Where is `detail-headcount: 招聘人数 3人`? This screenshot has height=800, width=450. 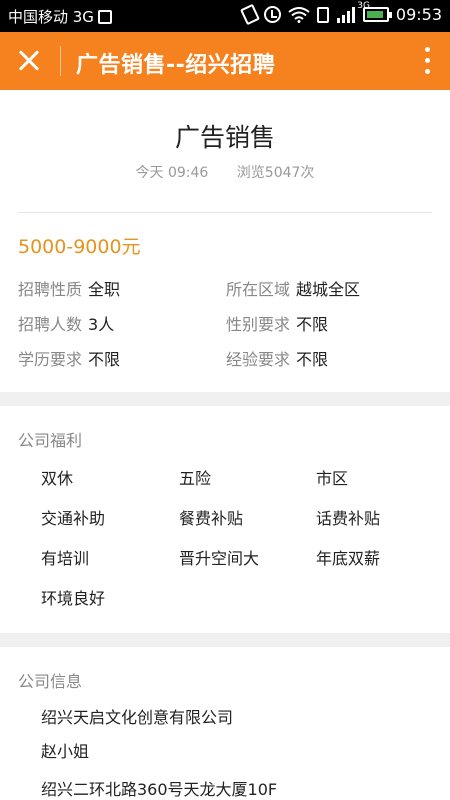 detail-headcount: 招聘人数 3人 is located at coordinates (66, 323).